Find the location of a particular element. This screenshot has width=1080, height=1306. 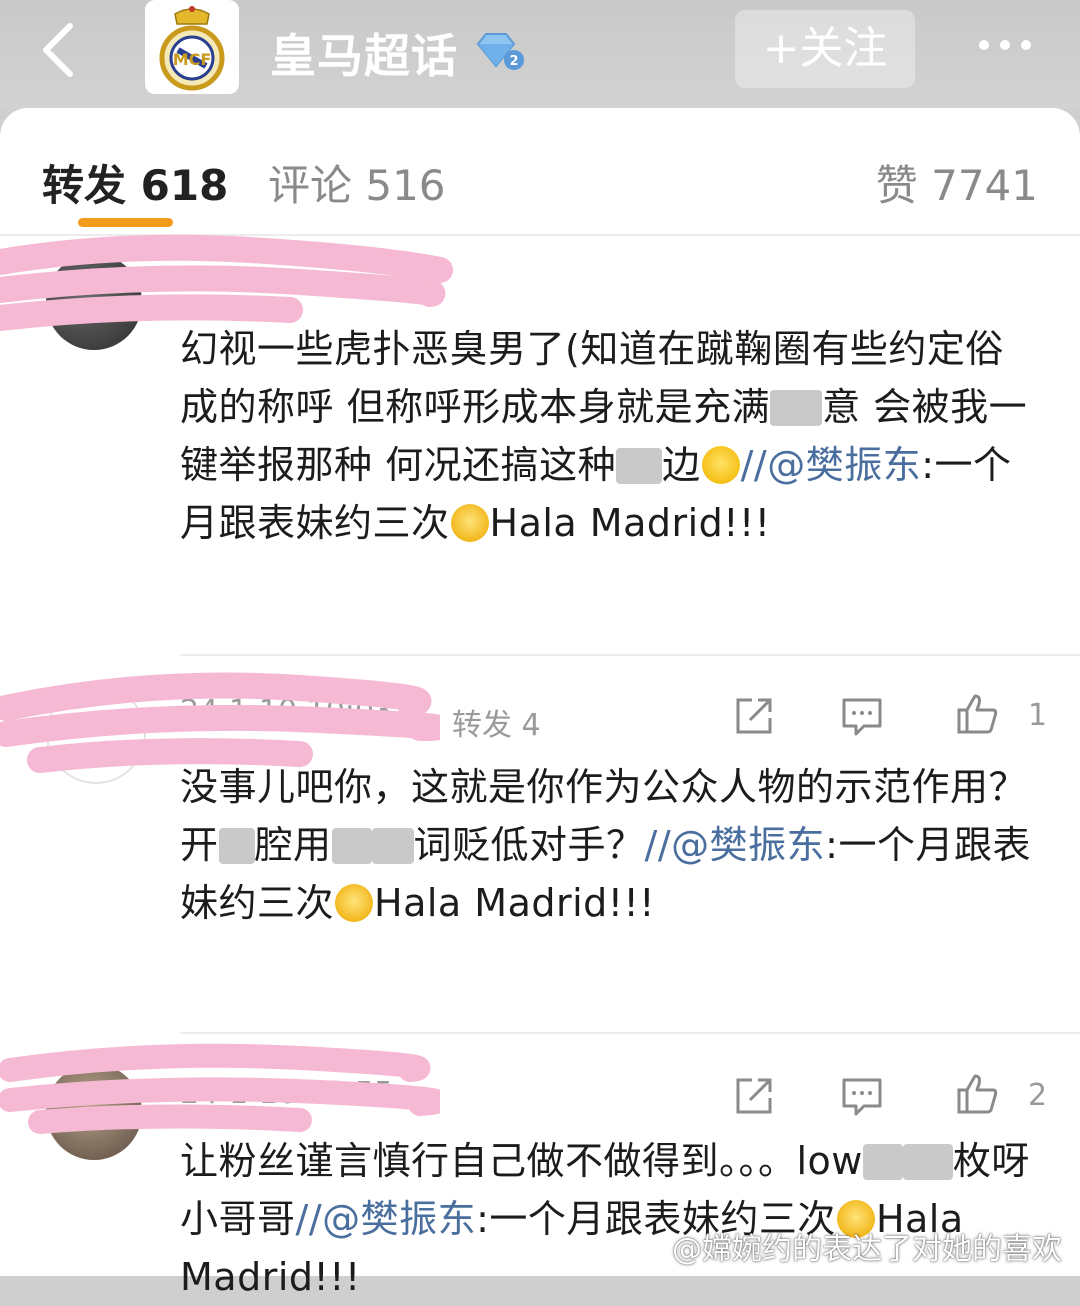

tab-like: 赞 7741 is located at coordinates (957, 182).